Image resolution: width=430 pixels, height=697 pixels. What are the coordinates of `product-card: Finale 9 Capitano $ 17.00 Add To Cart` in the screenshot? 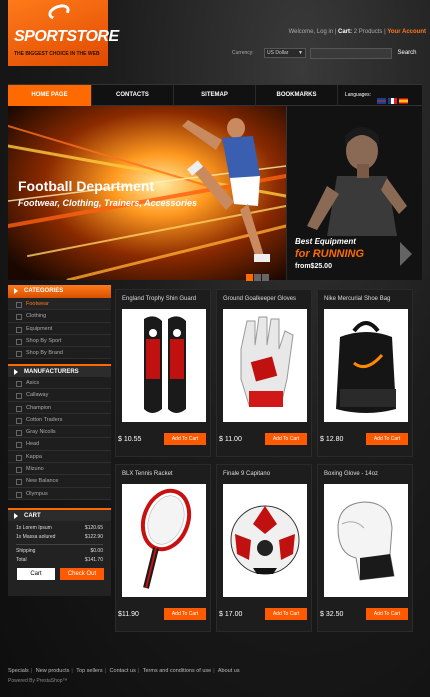 It's located at (264, 548).